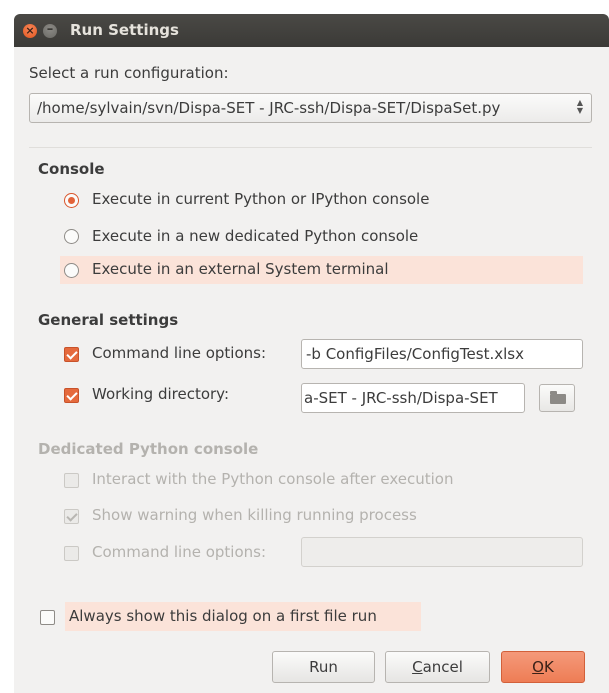 Image resolution: width=609 pixels, height=693 pixels. I want to click on working-dir-value: a-SET - JRC-ssh/Dispa-SET, so click(401, 398).